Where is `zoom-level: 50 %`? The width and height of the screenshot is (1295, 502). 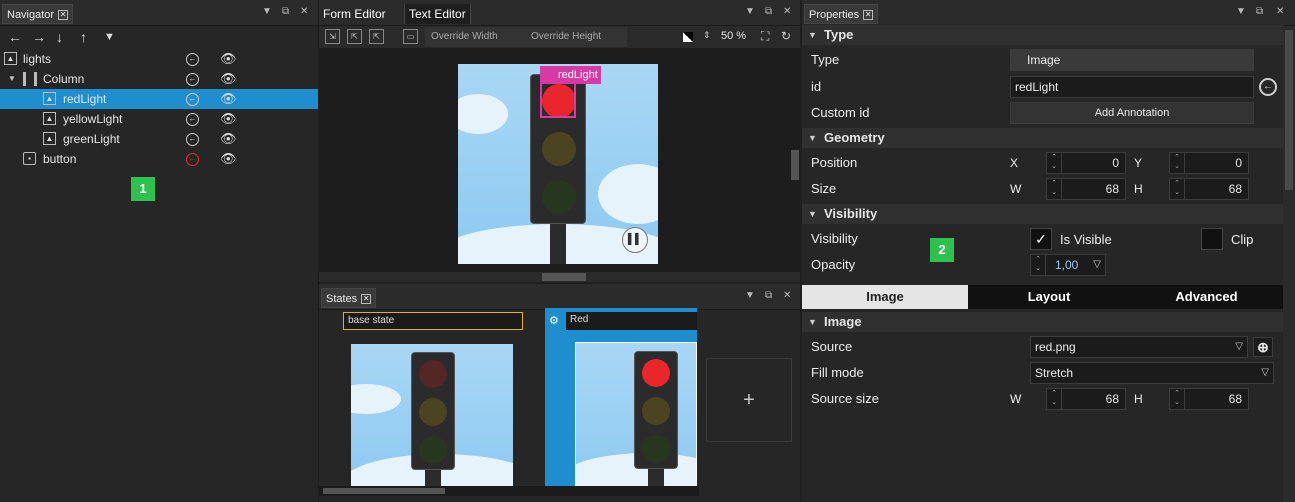 zoom-level: 50 % is located at coordinates (733, 36).